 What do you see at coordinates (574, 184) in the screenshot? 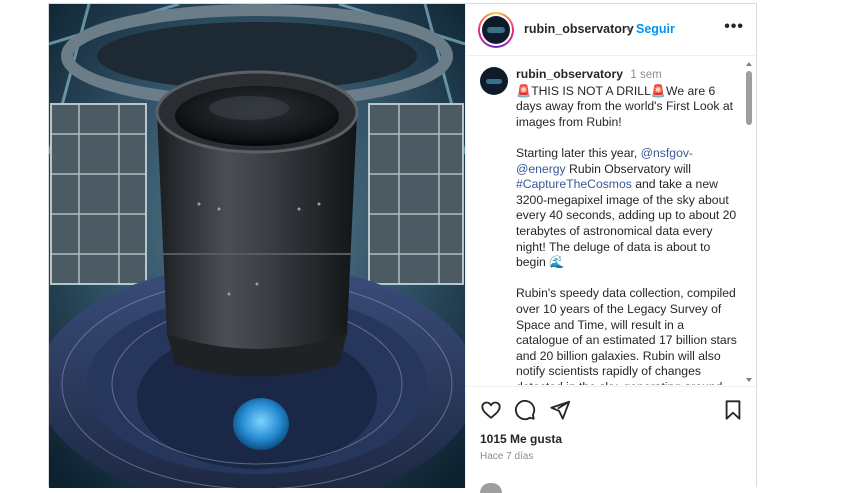
I see `hashtag-link: #CaptureTheCosmos` at bounding box center [574, 184].